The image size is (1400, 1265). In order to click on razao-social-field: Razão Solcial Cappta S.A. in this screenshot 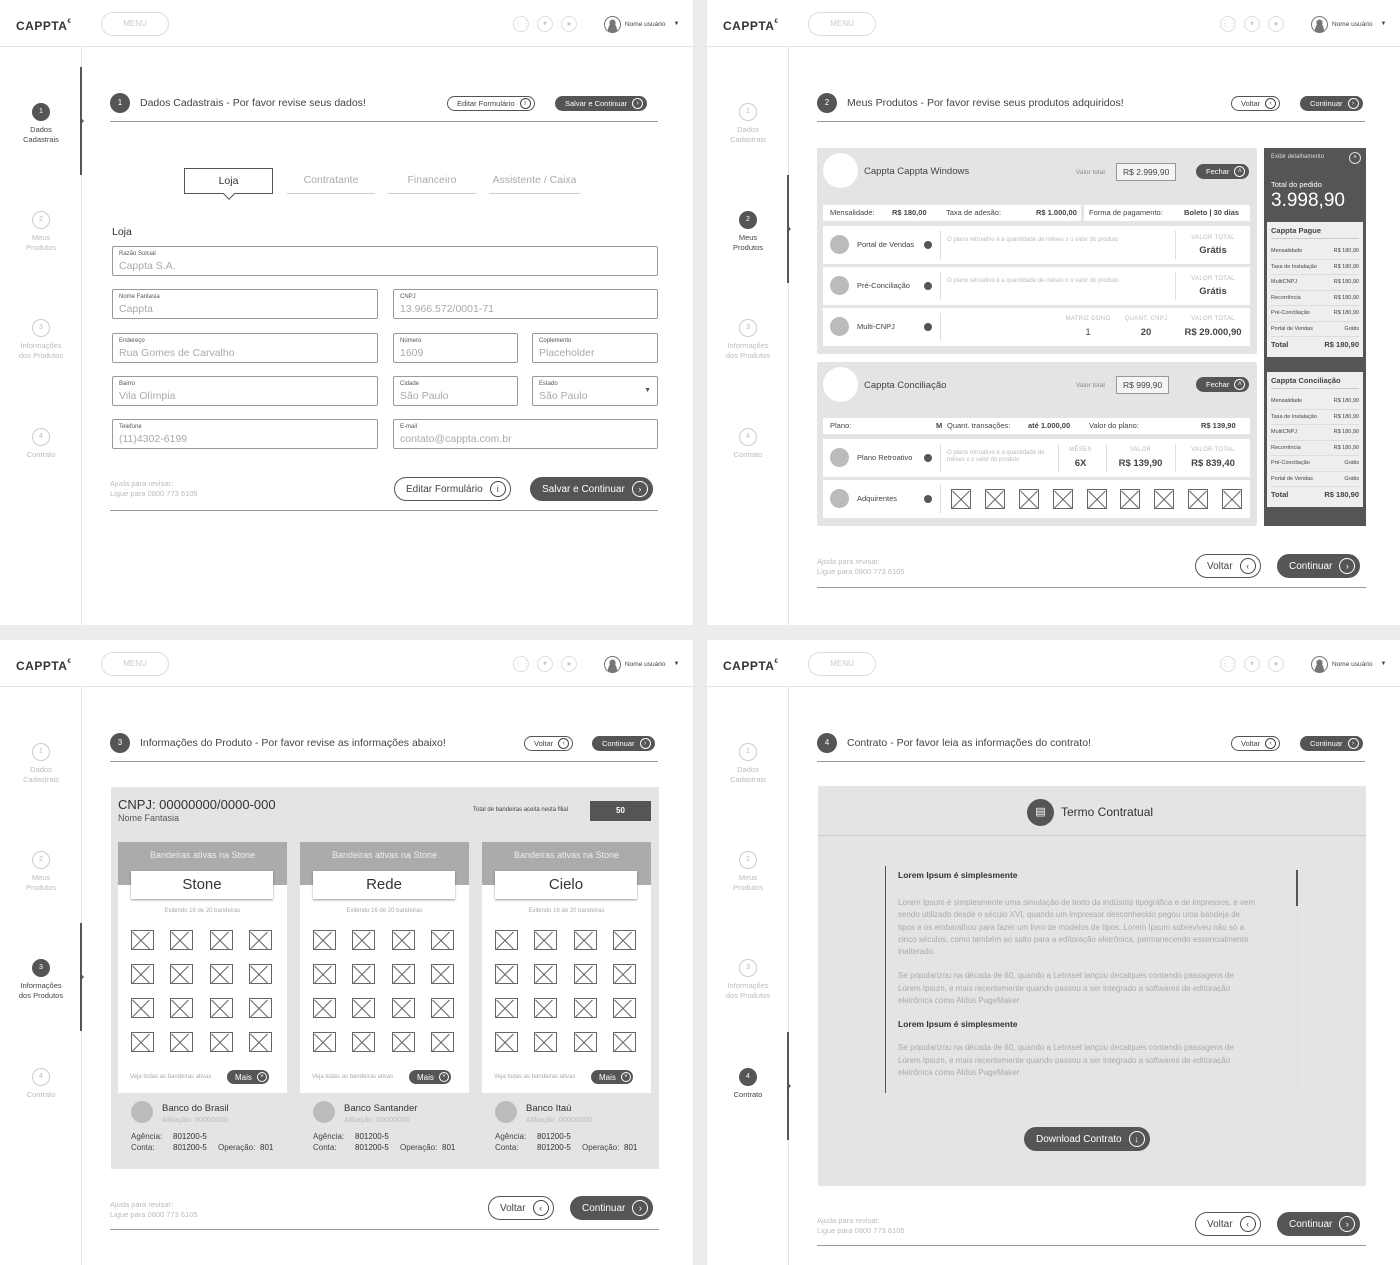, I will do `click(385, 261)`.